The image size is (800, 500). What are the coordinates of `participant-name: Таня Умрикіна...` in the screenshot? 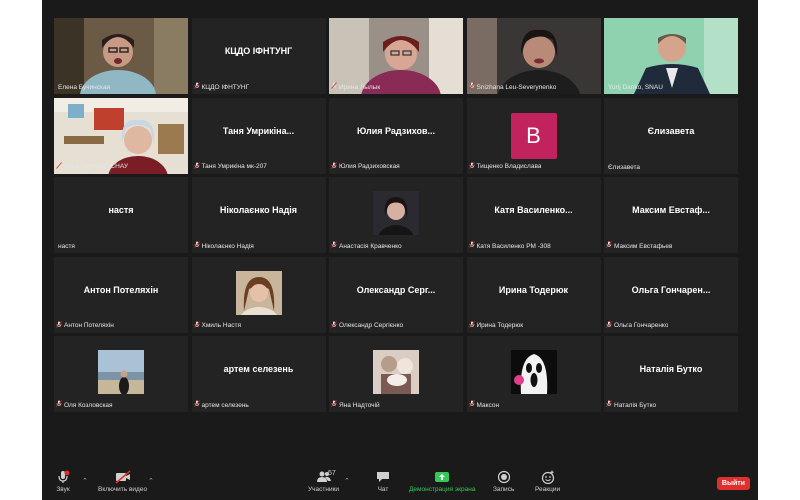 It's located at (258, 130).